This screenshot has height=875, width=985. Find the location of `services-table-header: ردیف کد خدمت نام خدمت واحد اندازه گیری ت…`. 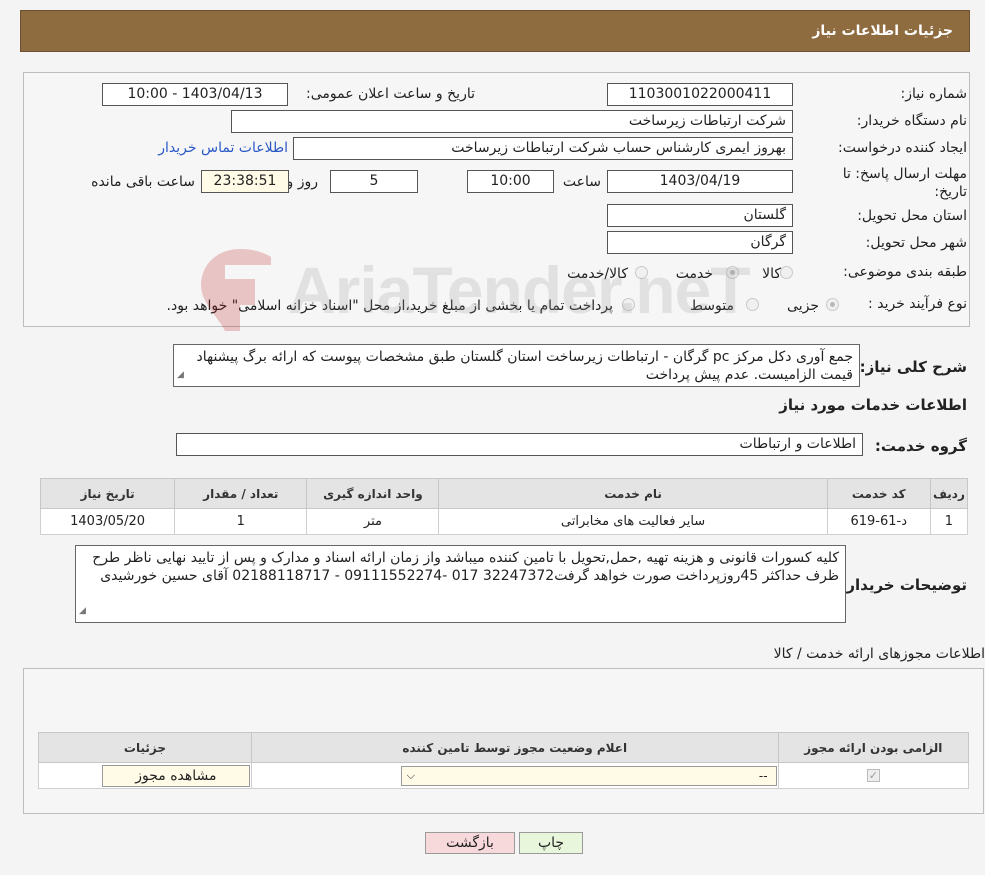

services-table-header: ردیف کد خدمت نام خدمت واحد اندازه گیری ت… is located at coordinates (504, 493).